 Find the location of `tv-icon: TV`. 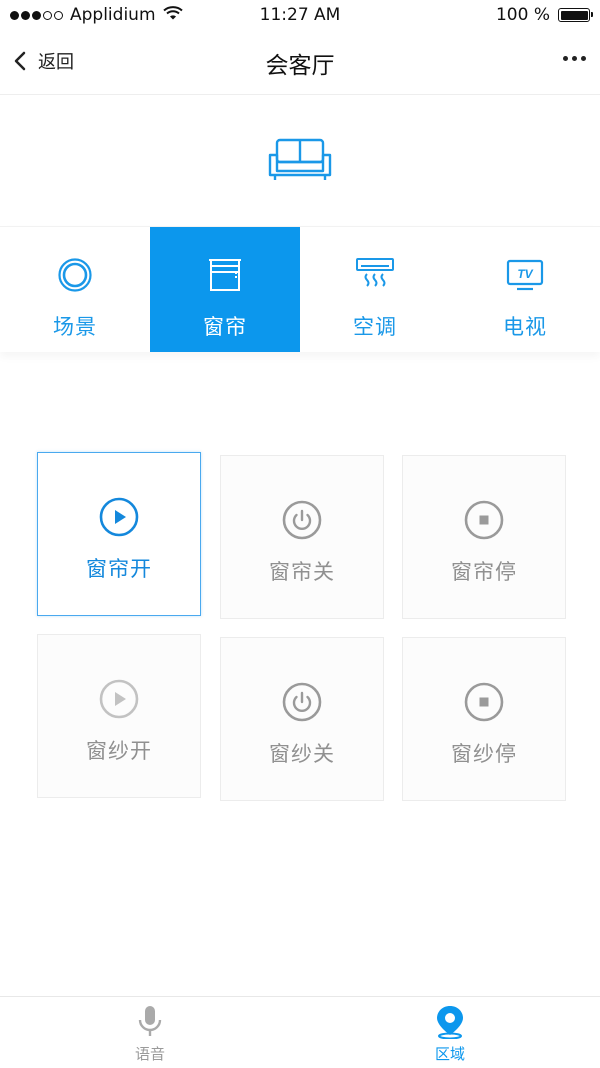

tv-icon: TV is located at coordinates (525, 275).